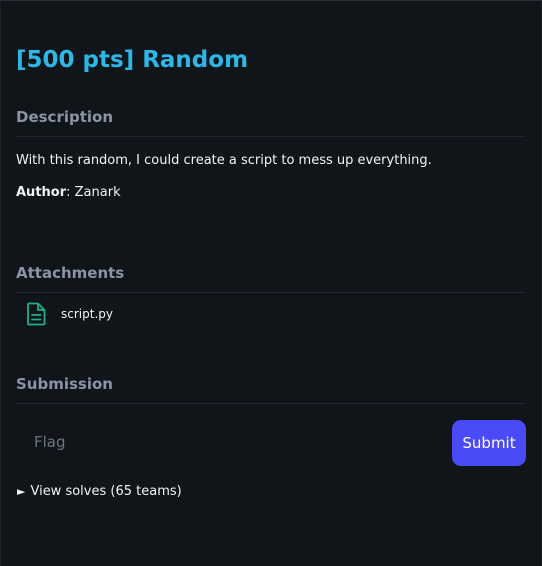 The height and width of the screenshot is (566, 542). I want to click on description-heading: Description, so click(65, 117).